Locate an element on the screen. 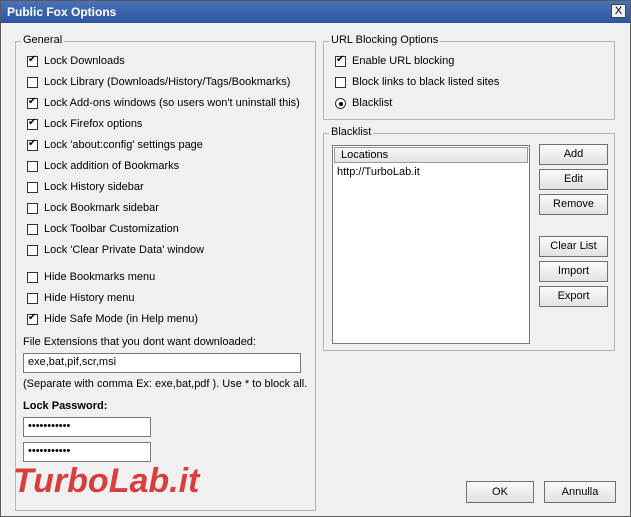  extensions-field: exe,bat,pif,scr,msi is located at coordinates (162, 363).